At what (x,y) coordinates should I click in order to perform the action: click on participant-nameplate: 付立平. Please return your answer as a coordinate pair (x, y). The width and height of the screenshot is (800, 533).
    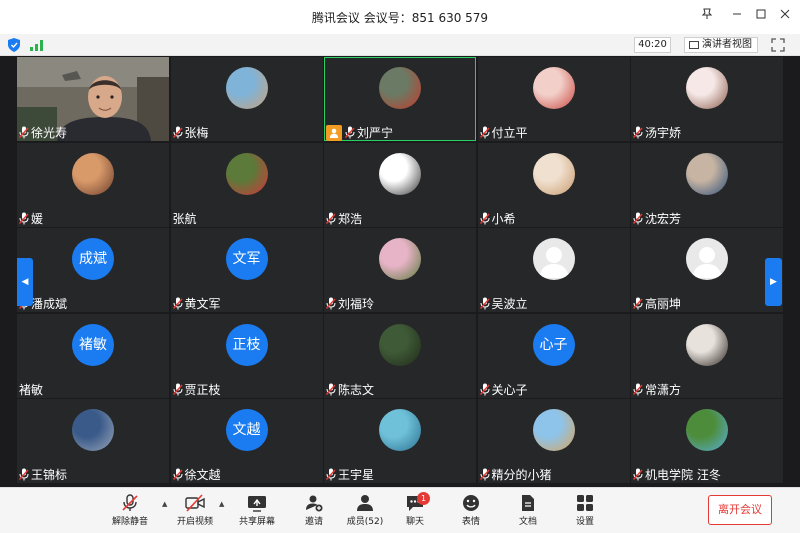
    Looking at the image, I should click on (505, 132).